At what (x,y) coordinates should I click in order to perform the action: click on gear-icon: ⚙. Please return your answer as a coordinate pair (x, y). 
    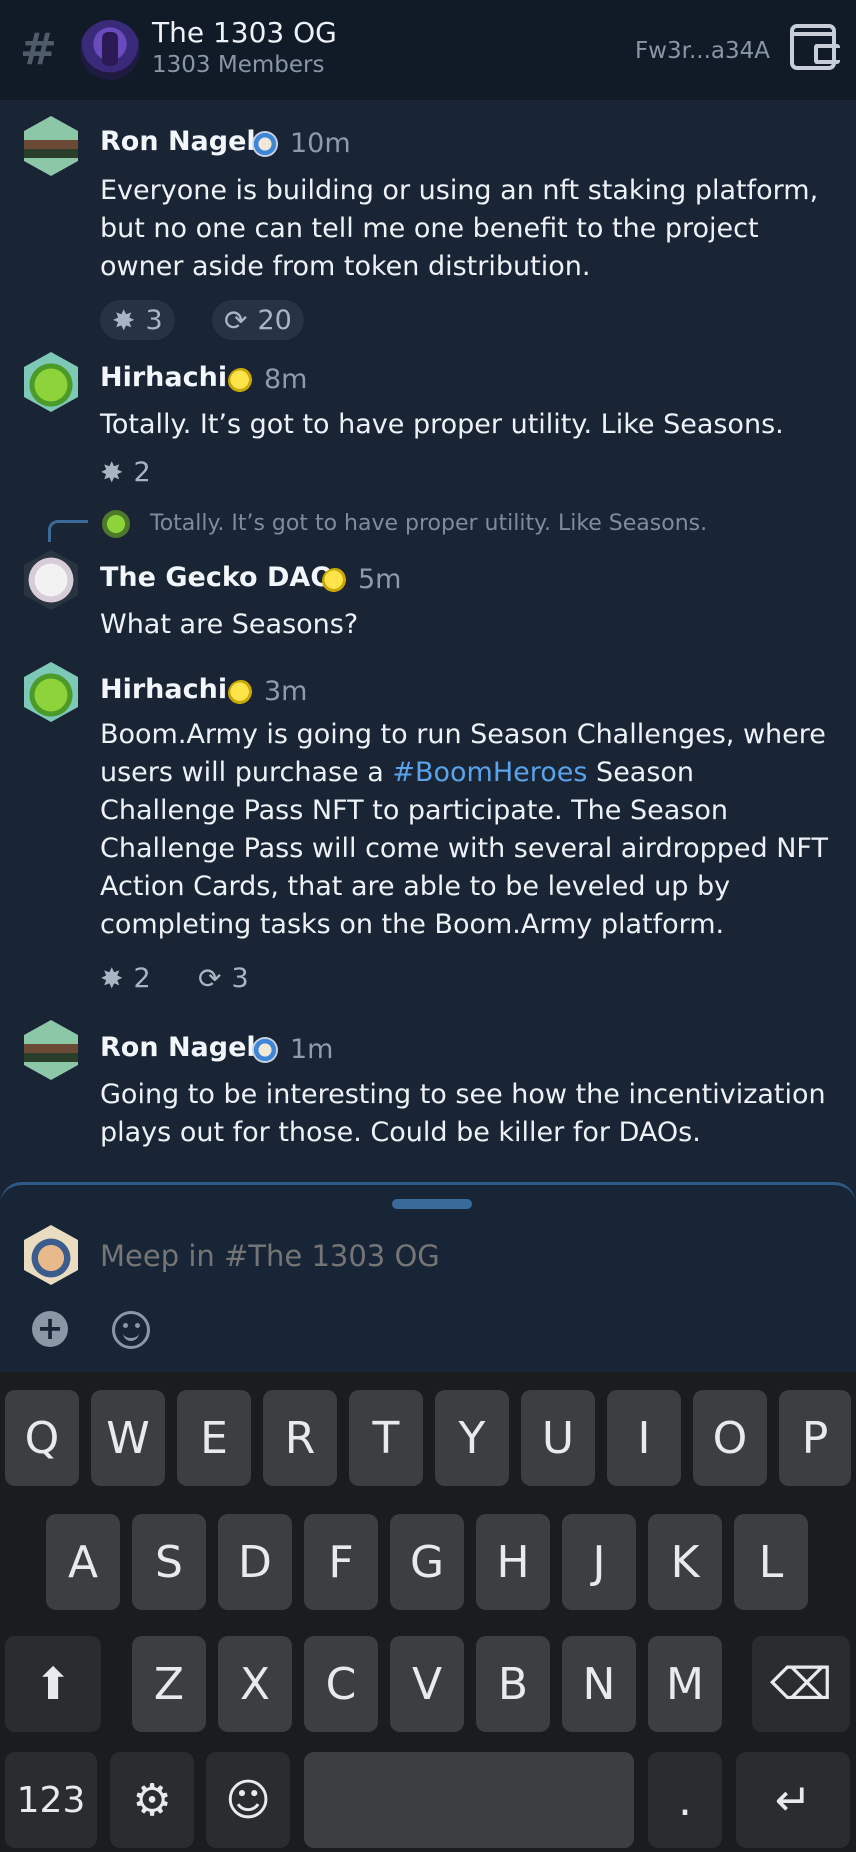
    Looking at the image, I should click on (152, 1800).